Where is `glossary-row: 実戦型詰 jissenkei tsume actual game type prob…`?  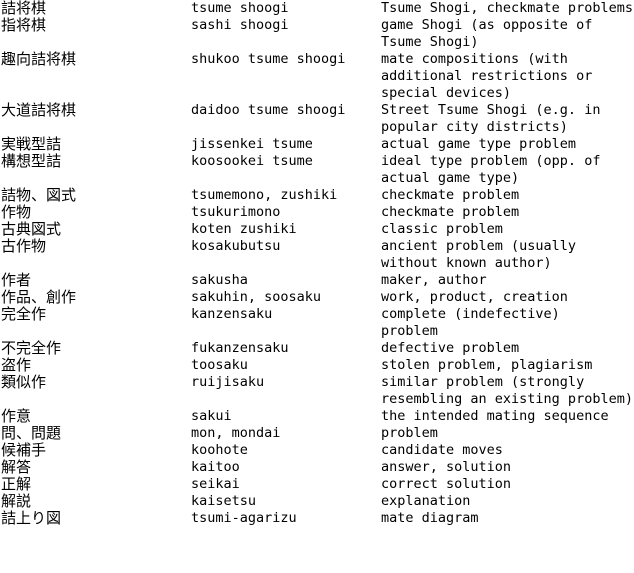
glossary-row: 実戦型詰 jissenkei tsume actual game type prob… is located at coordinates (317, 144).